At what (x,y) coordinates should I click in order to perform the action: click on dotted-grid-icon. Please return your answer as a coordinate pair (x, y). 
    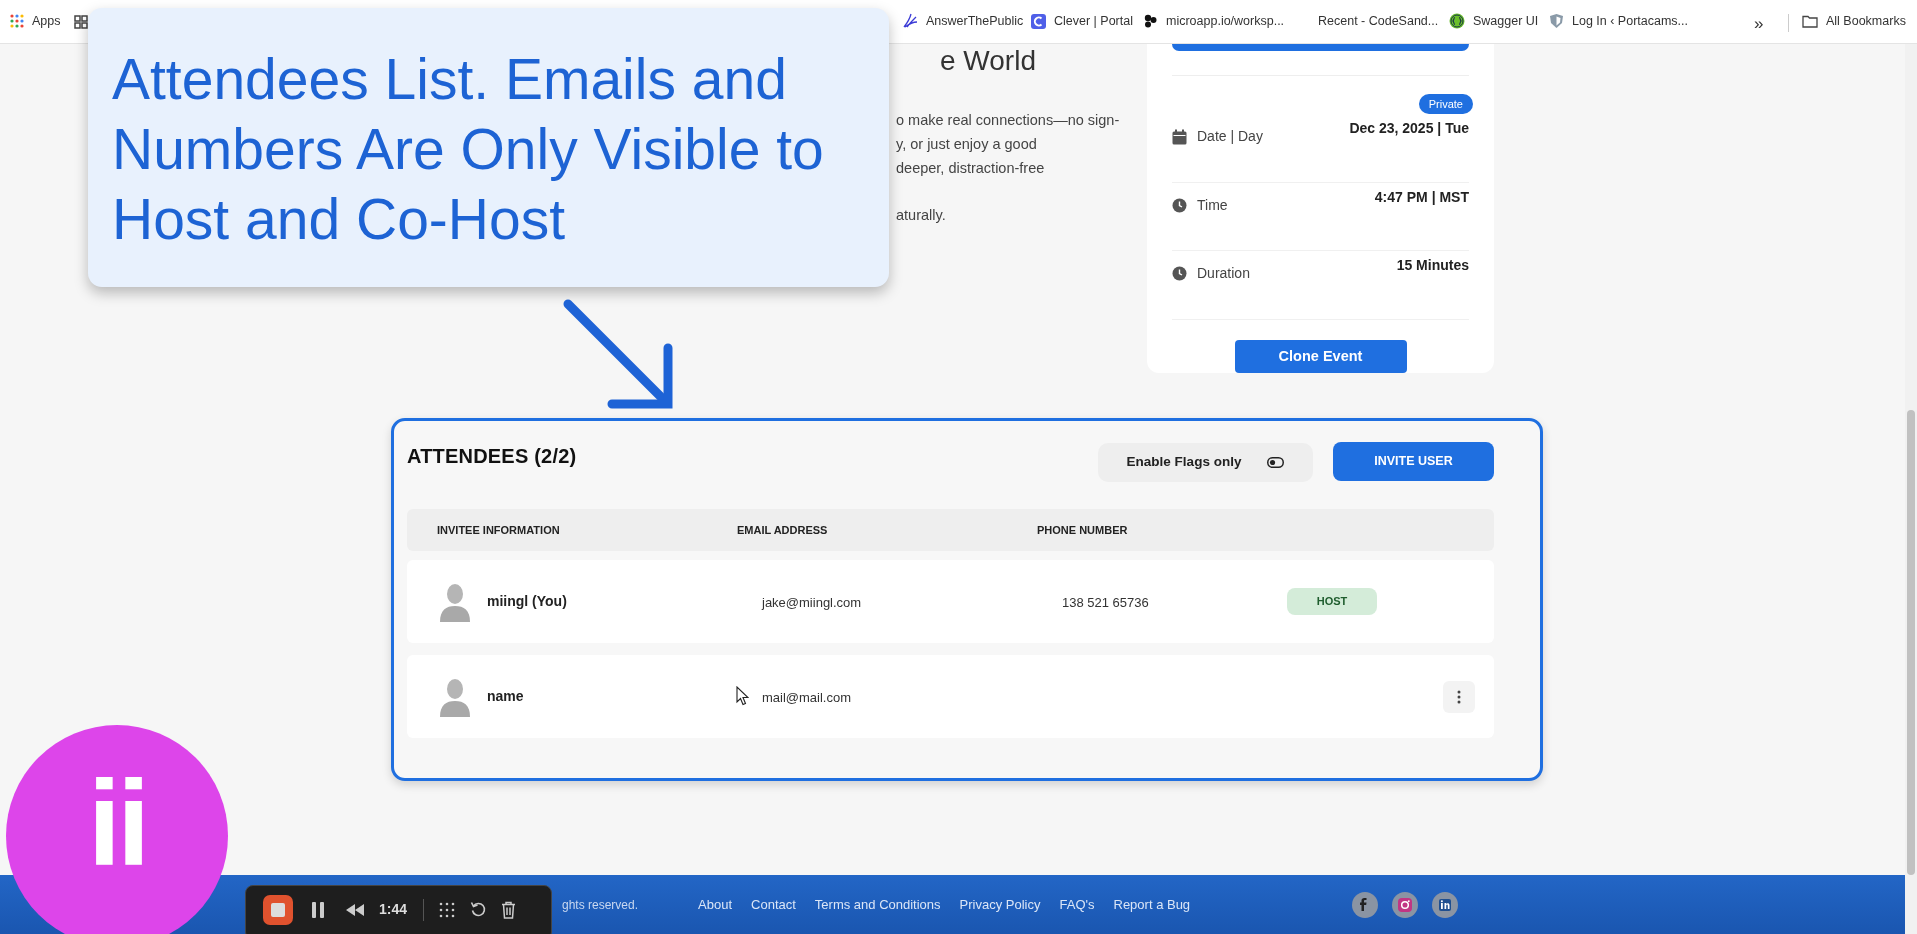
    Looking at the image, I should click on (447, 909).